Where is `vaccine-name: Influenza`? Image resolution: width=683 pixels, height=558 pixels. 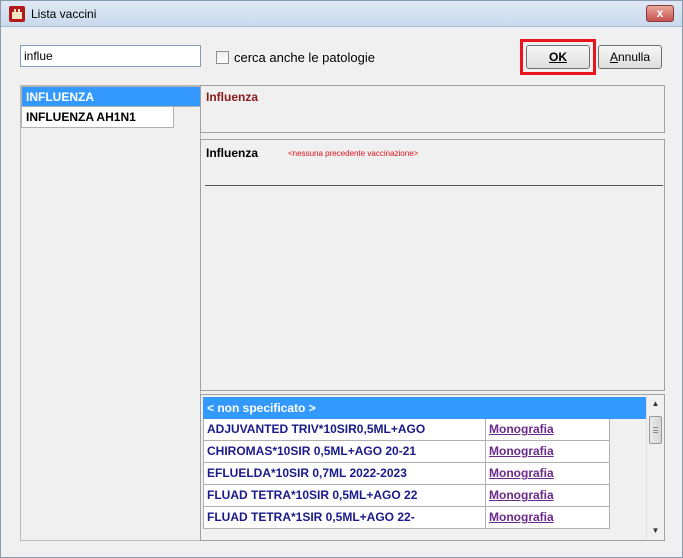
vaccine-name: Influenza is located at coordinates (232, 153).